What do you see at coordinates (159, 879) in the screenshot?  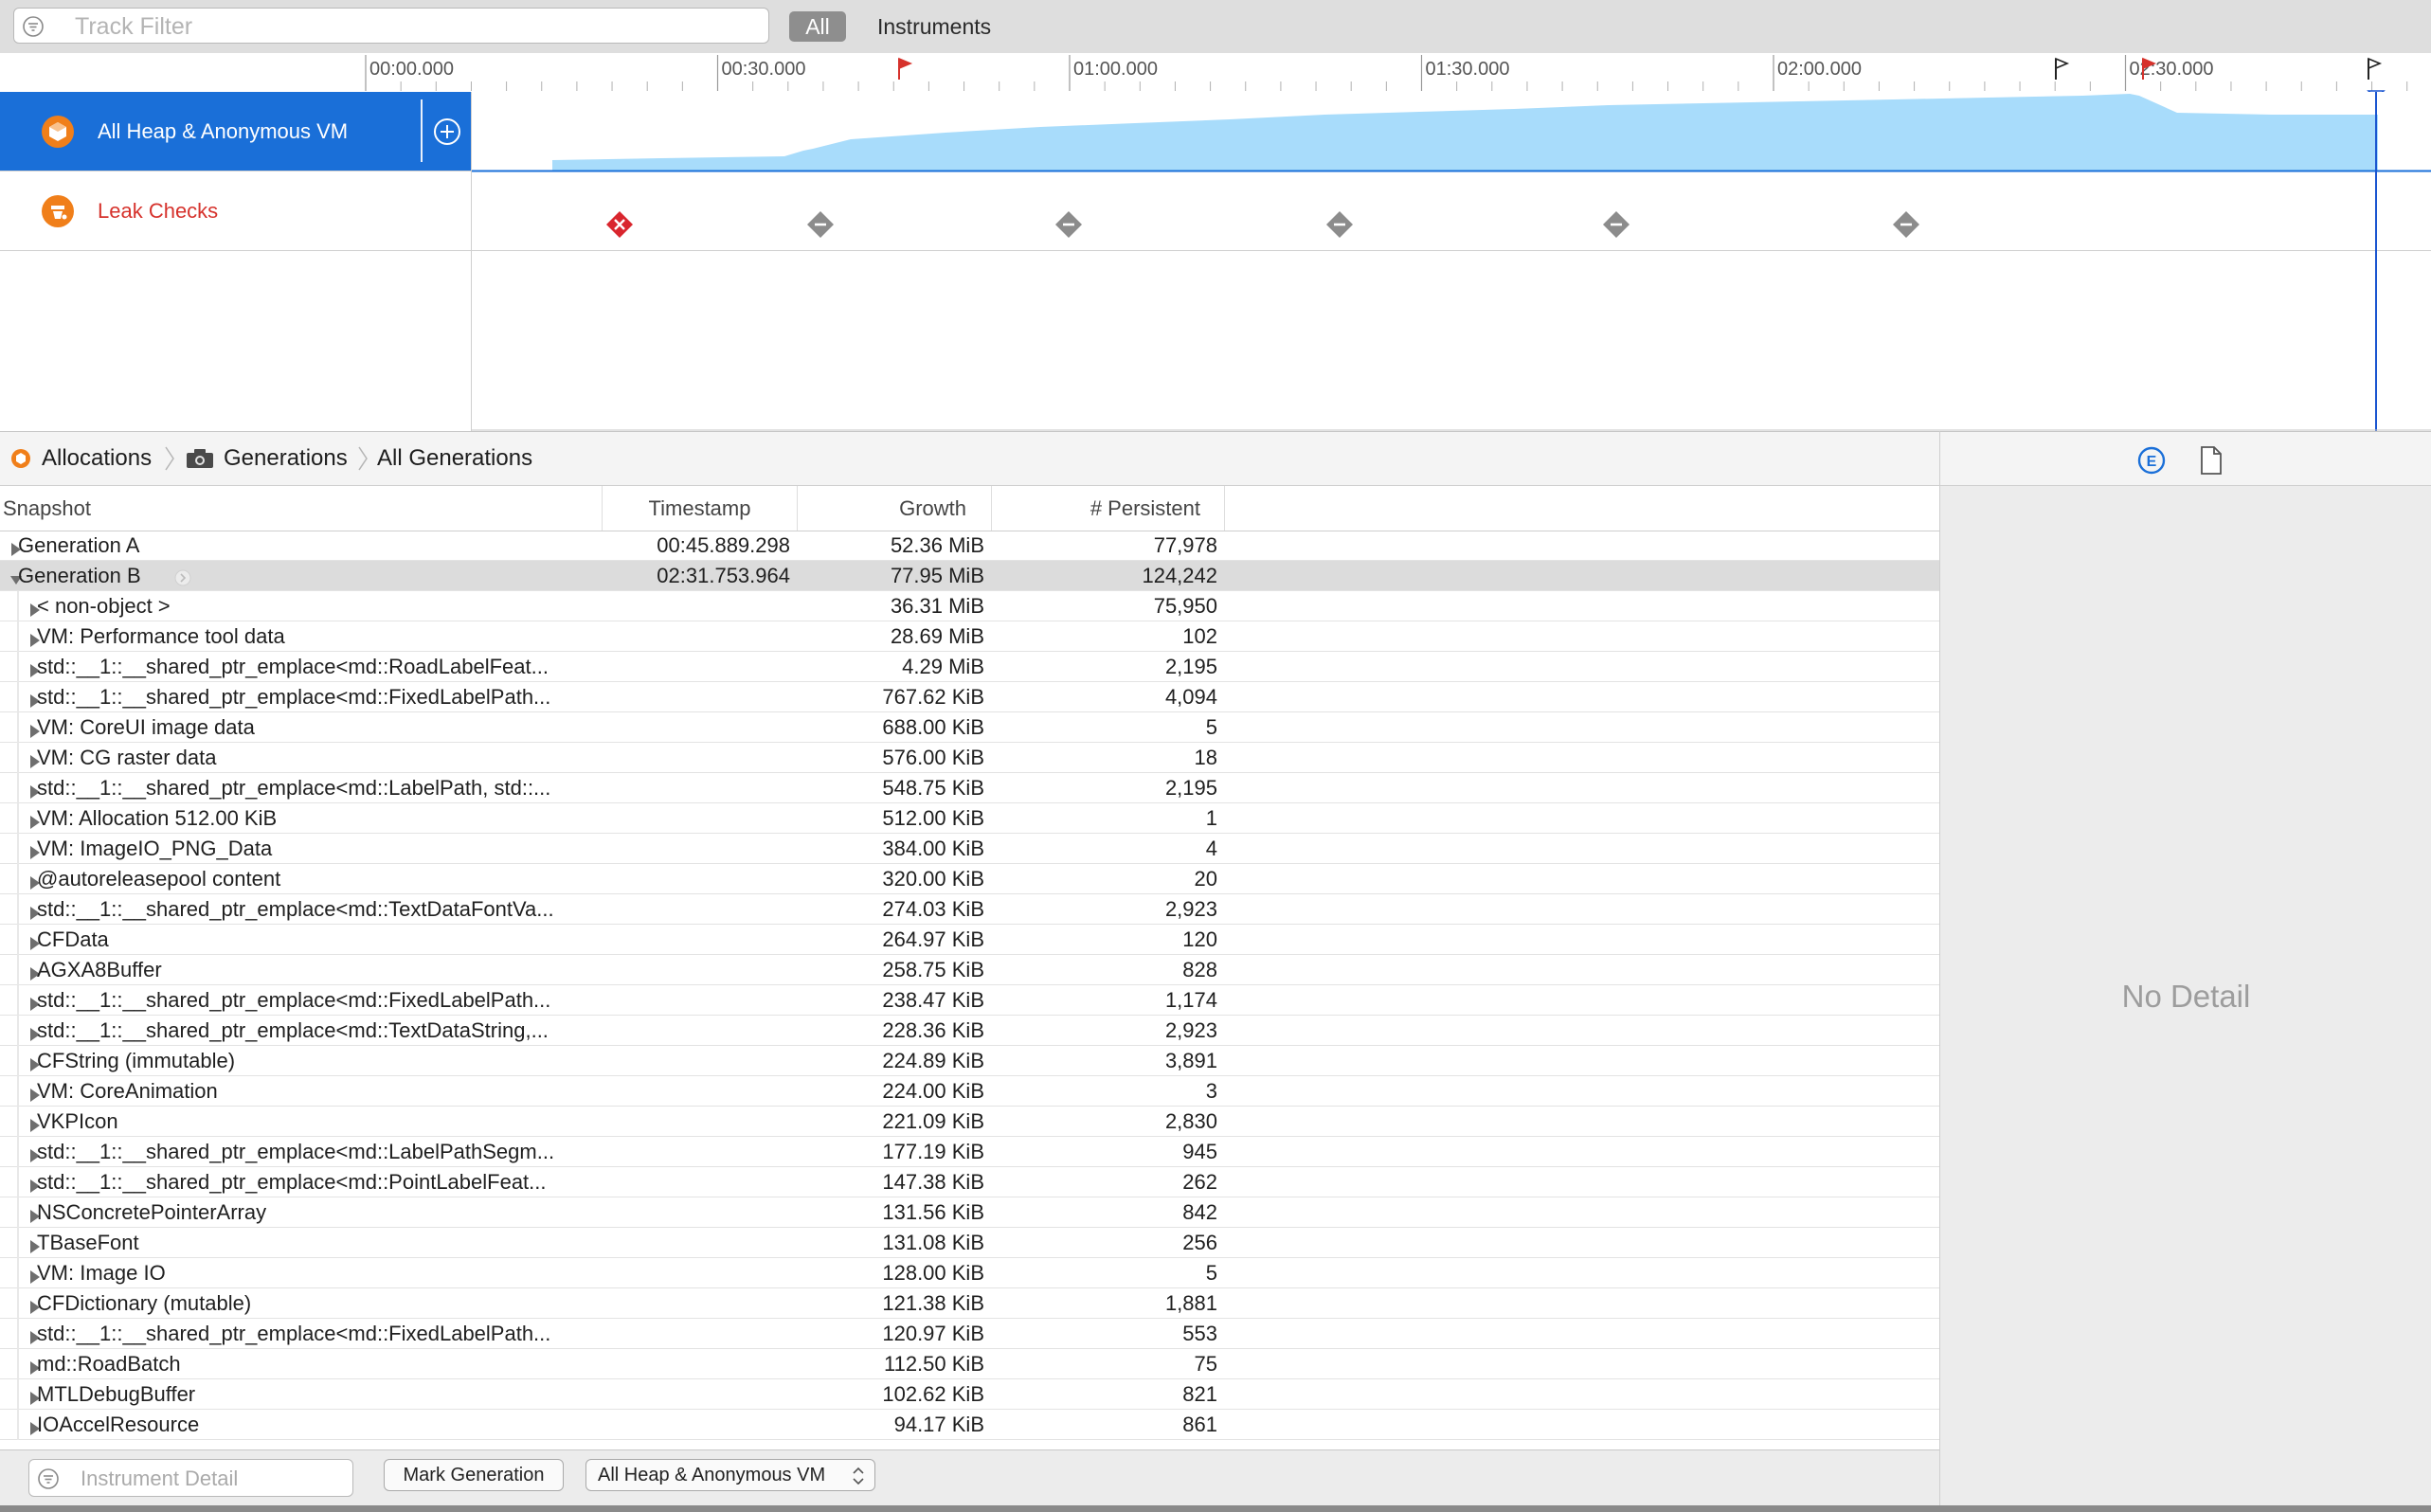 I see `snapshot-name: @autoreleasepool content` at bounding box center [159, 879].